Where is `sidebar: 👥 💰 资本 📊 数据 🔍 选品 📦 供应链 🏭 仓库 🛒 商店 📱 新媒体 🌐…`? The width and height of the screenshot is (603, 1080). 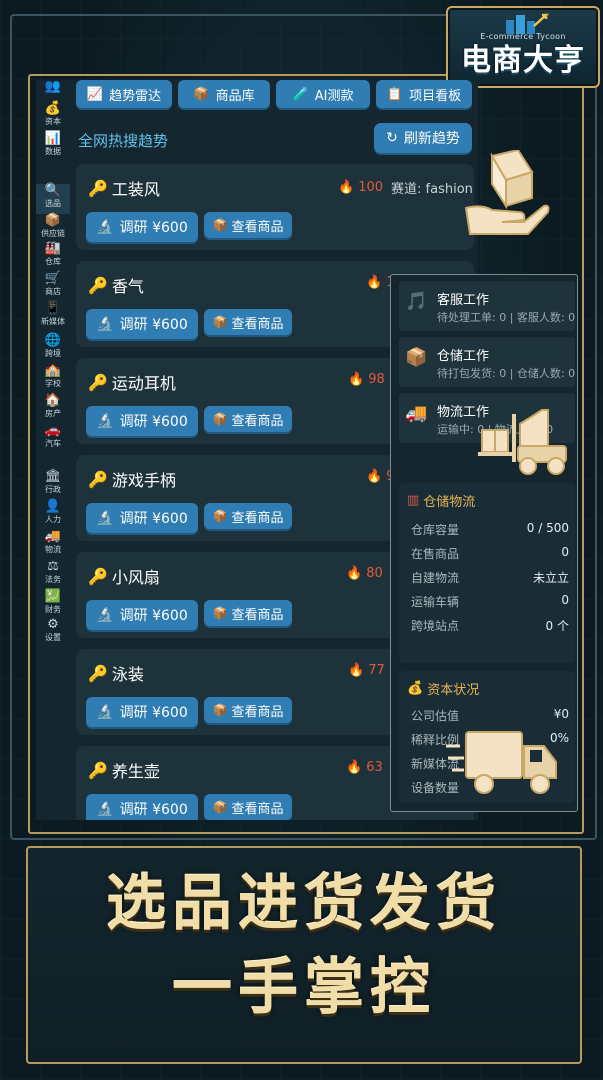 sidebar: 👥 💰 资本 📊 数据 🔍 选品 📦 供应链 🏭 仓库 🛒 商店 📱 新媒体 🌐… is located at coordinates (53, 450).